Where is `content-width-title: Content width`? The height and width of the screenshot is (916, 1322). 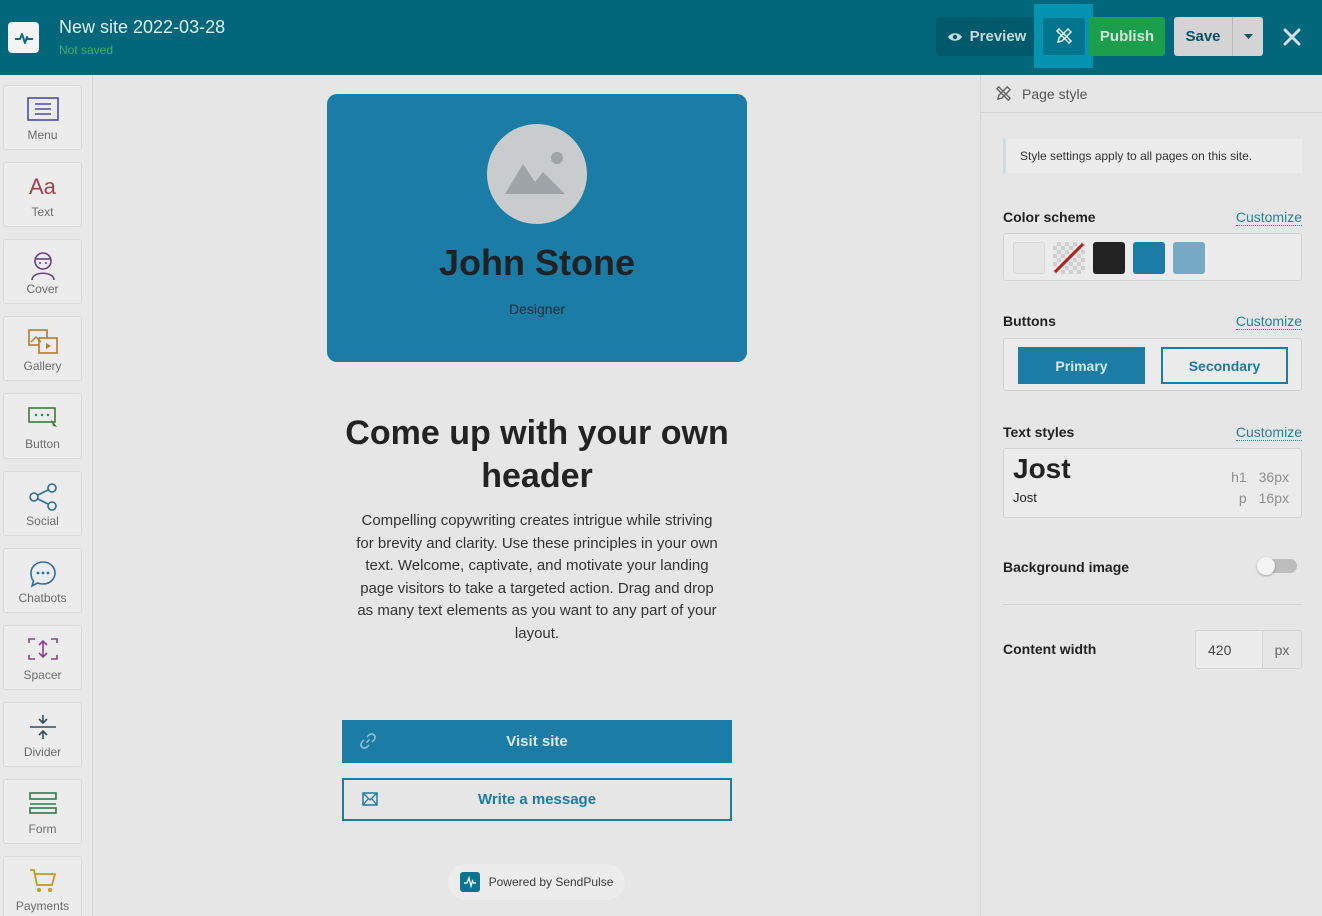
content-width-title: Content width is located at coordinates (1050, 649).